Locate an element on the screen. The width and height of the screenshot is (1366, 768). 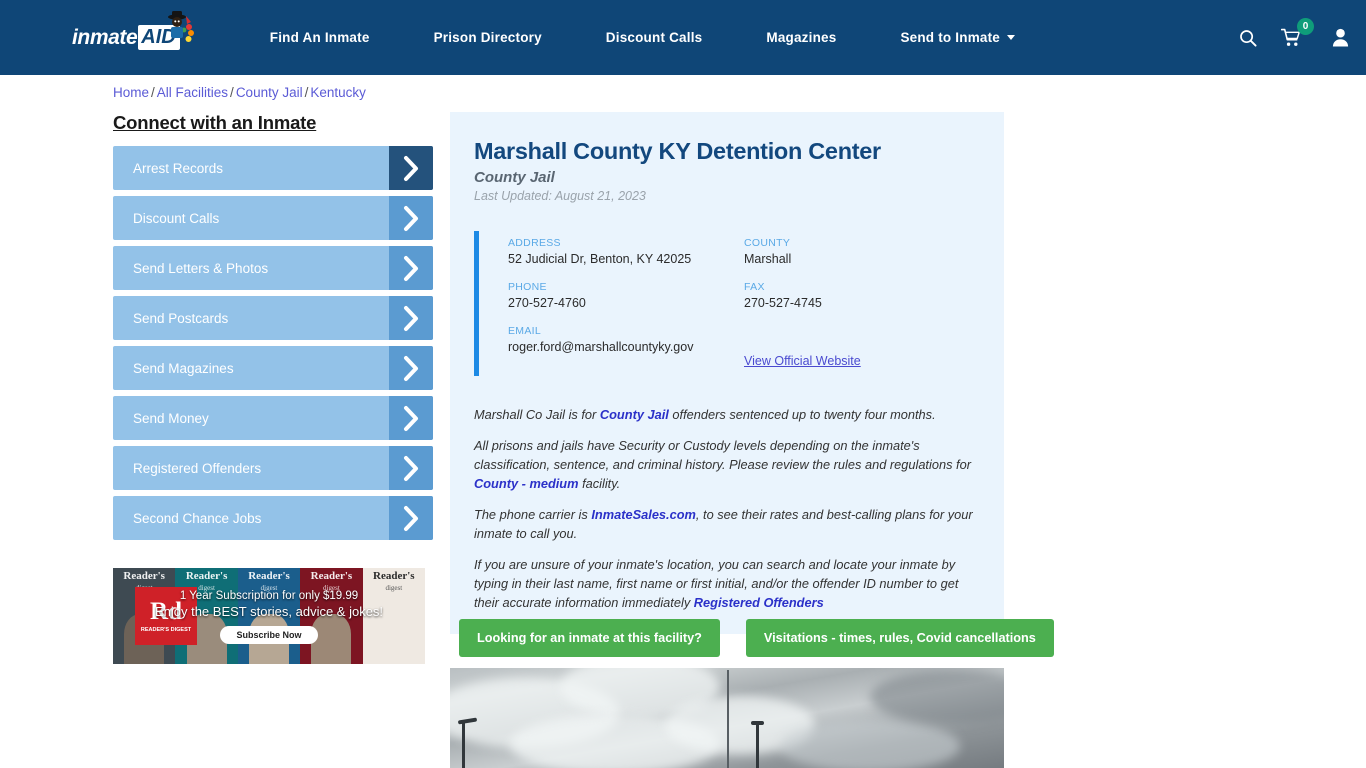
nav-label: Magazines is located at coordinates (801, 37).